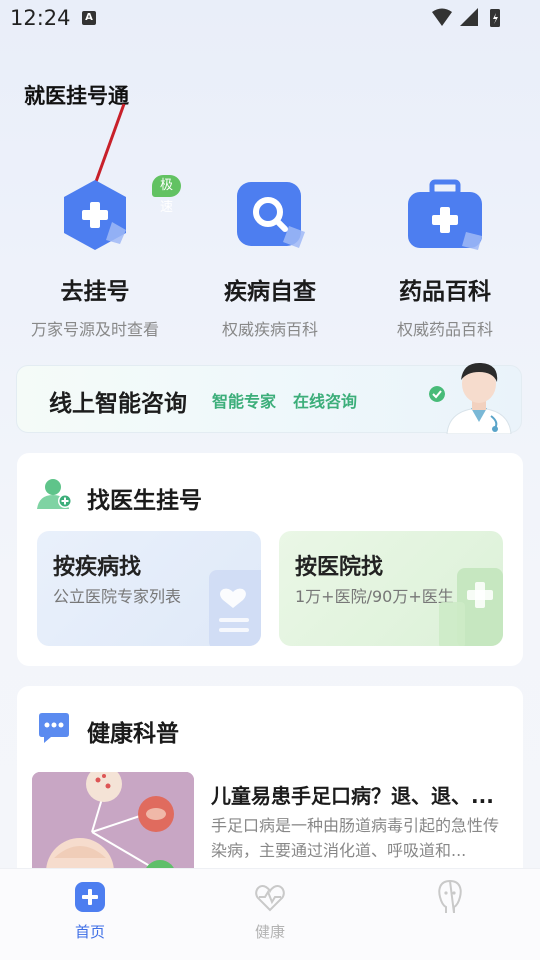 The image size is (540, 960). Describe the element at coordinates (444, 329) in the screenshot. I see `feature-subtitle: 权威药品百科` at that location.